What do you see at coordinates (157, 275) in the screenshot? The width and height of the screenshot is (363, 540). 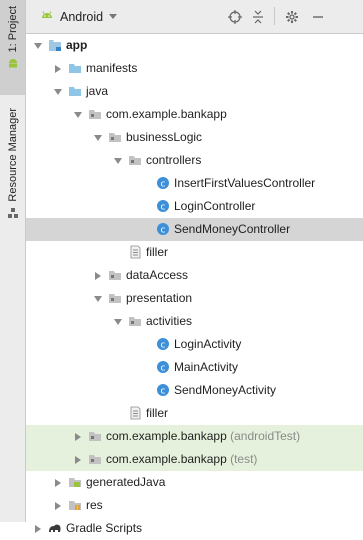 I see `tree-row-label: dataAccess` at bounding box center [157, 275].